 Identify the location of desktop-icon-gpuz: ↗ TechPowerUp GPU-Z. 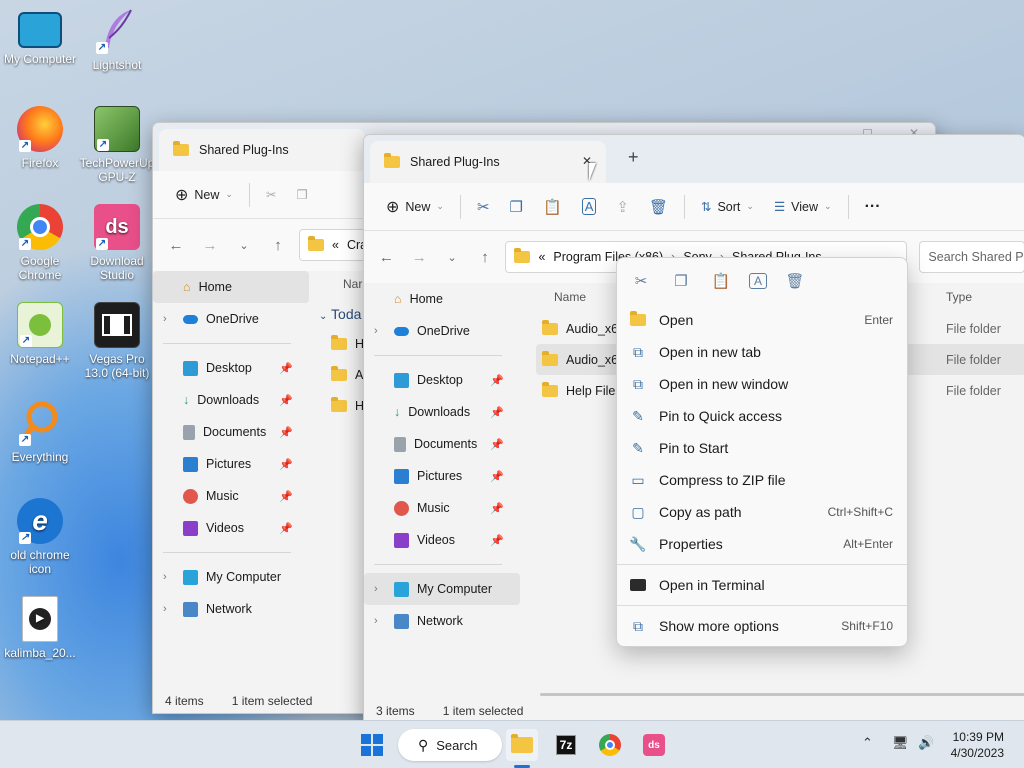
(117, 145).